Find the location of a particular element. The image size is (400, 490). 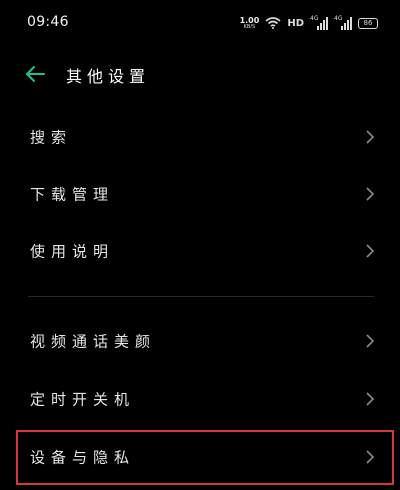

network-speed-unit: KB/S is located at coordinates (249, 26).